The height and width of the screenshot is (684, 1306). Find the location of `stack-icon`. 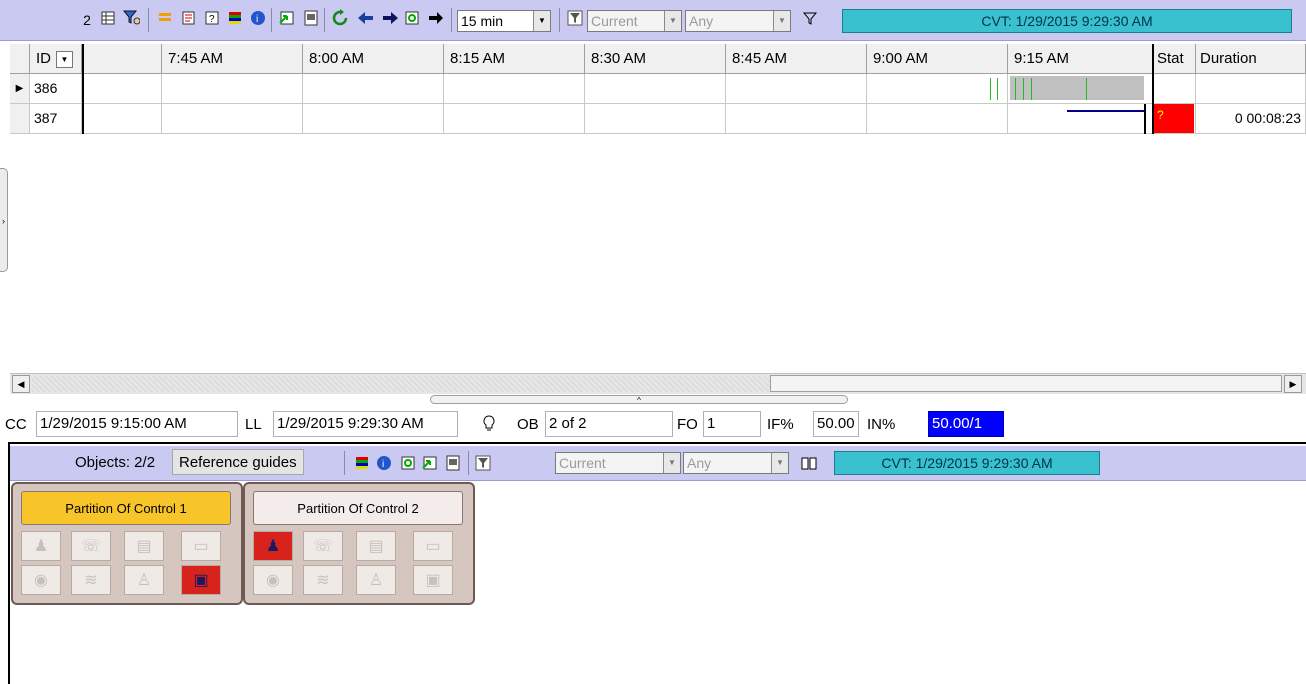

stack-icon is located at coordinates (165, 18).